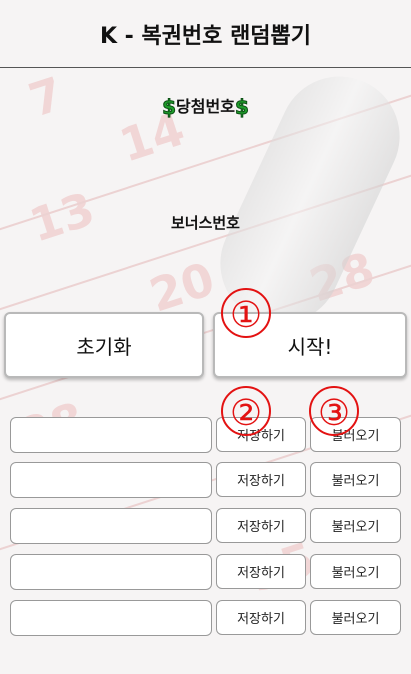  What do you see at coordinates (104, 345) in the screenshot?
I see `reset-button: 초기화` at bounding box center [104, 345].